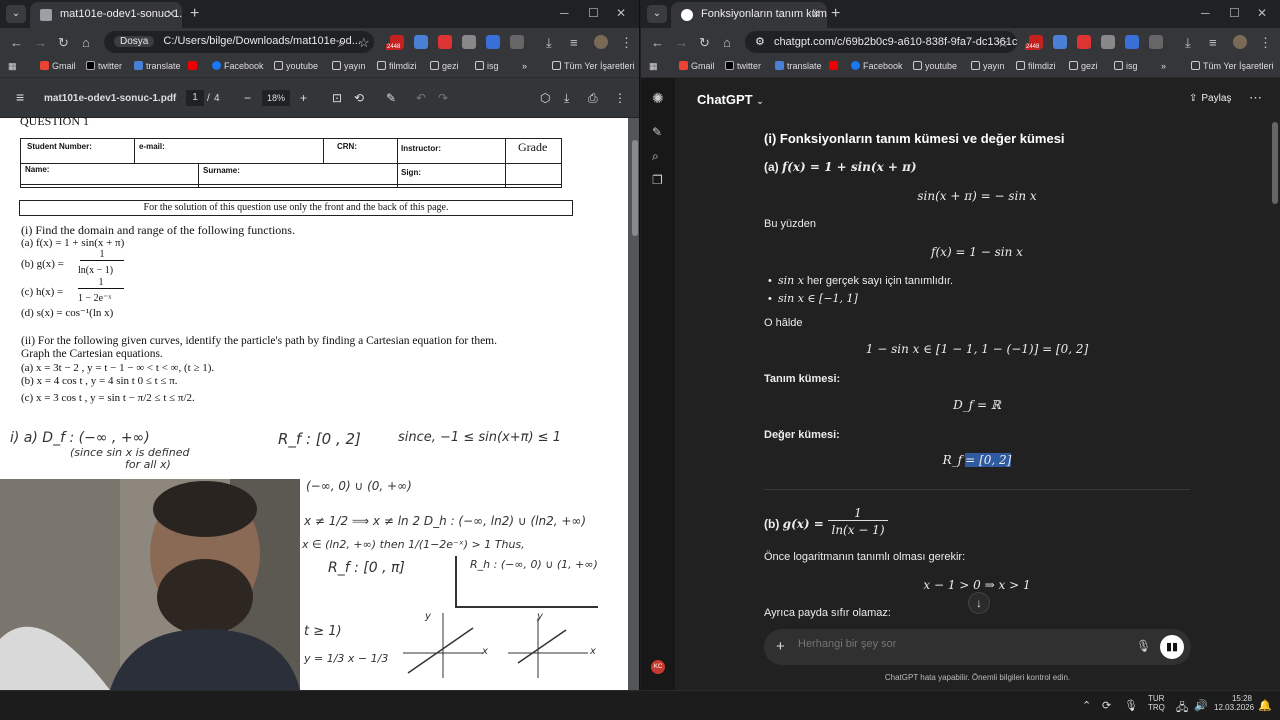  Describe the element at coordinates (780, 646) in the screenshot. I see `attach-plus-icon: +` at that location.